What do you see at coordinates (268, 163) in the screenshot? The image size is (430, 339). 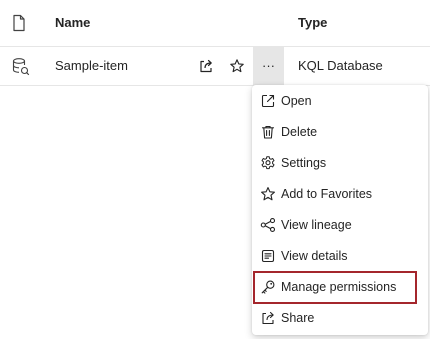 I see `gear-icon` at bounding box center [268, 163].